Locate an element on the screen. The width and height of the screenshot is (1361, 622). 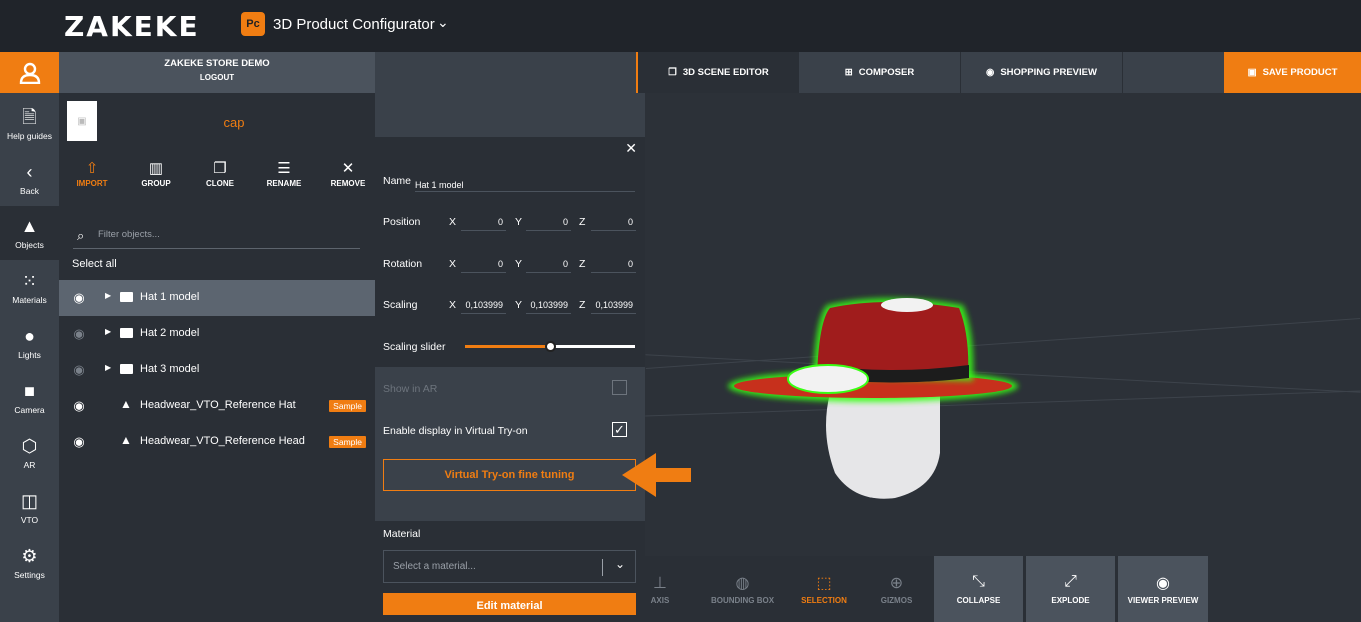
user-icon is located at coordinates (32, 72).